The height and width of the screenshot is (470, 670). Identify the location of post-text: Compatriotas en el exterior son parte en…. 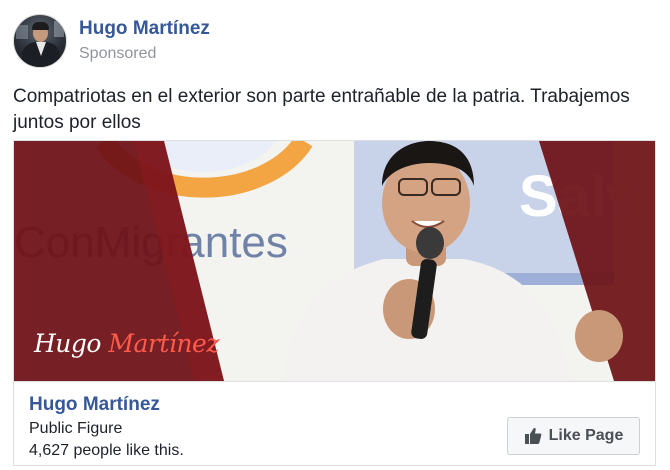
(321, 109).